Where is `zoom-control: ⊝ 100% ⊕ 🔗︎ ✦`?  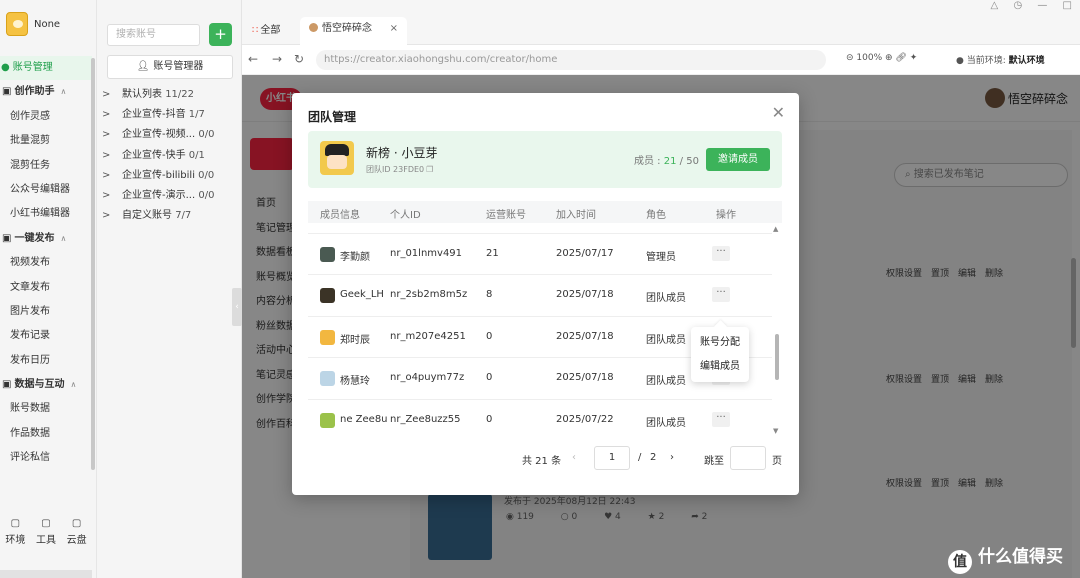
zoom-control: ⊝ 100% ⊕ 🔗︎ ✦ is located at coordinates (881, 58).